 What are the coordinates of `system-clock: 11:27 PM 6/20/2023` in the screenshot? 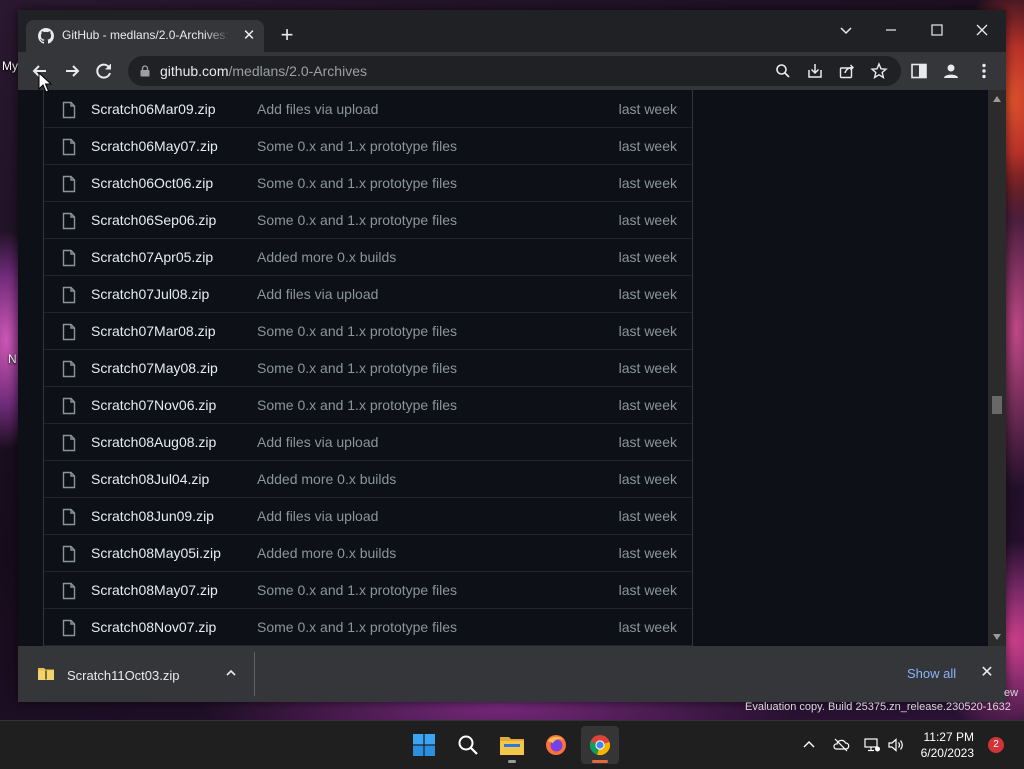 It's located at (944, 745).